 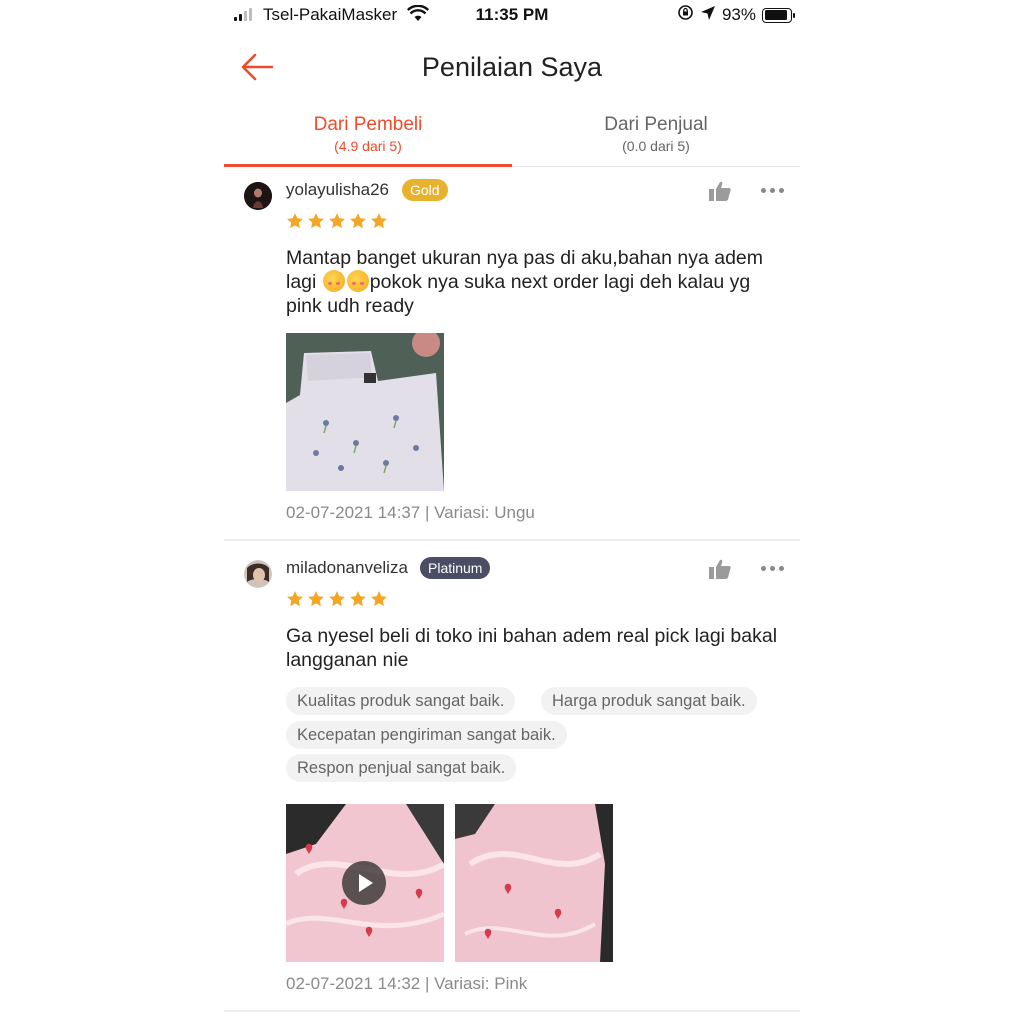 I want to click on review-tag-chip: Harga produk sangat baik., so click(x=649, y=701).